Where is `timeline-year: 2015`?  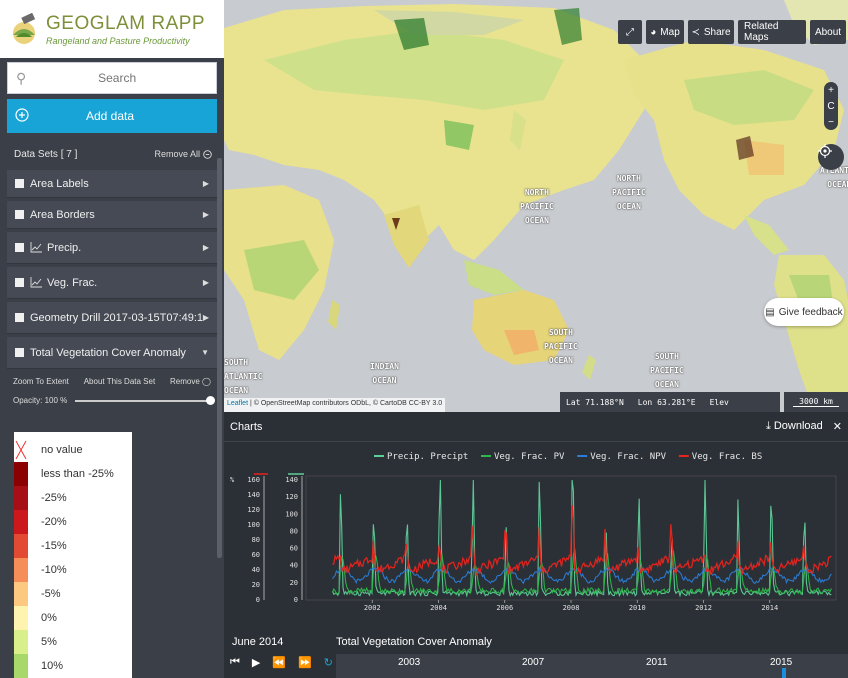
timeline-year: 2015 is located at coordinates (781, 662).